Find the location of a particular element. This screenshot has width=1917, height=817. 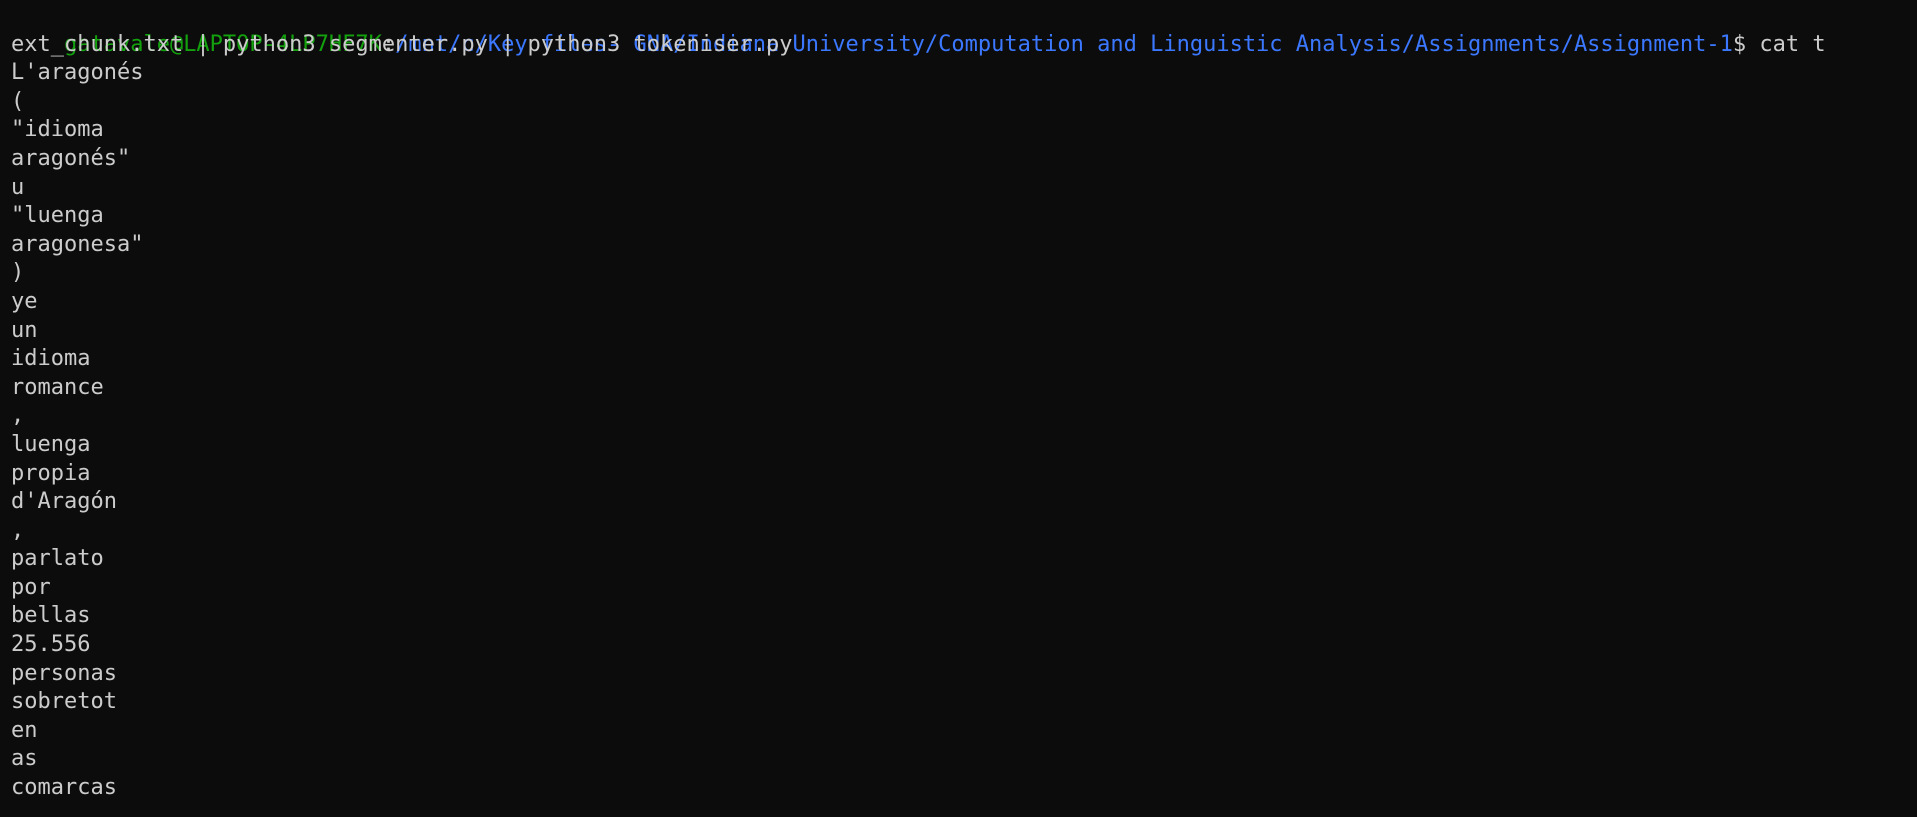

output-line: u is located at coordinates (18, 187).